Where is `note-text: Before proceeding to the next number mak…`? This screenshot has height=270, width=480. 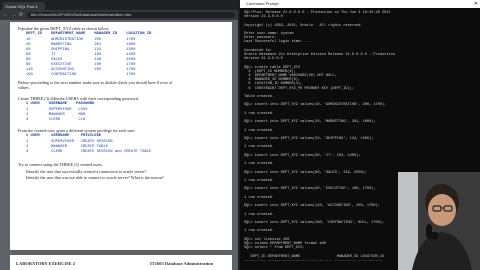 note-text: Before proceeding to the next number mak… is located at coordinates (95, 82).